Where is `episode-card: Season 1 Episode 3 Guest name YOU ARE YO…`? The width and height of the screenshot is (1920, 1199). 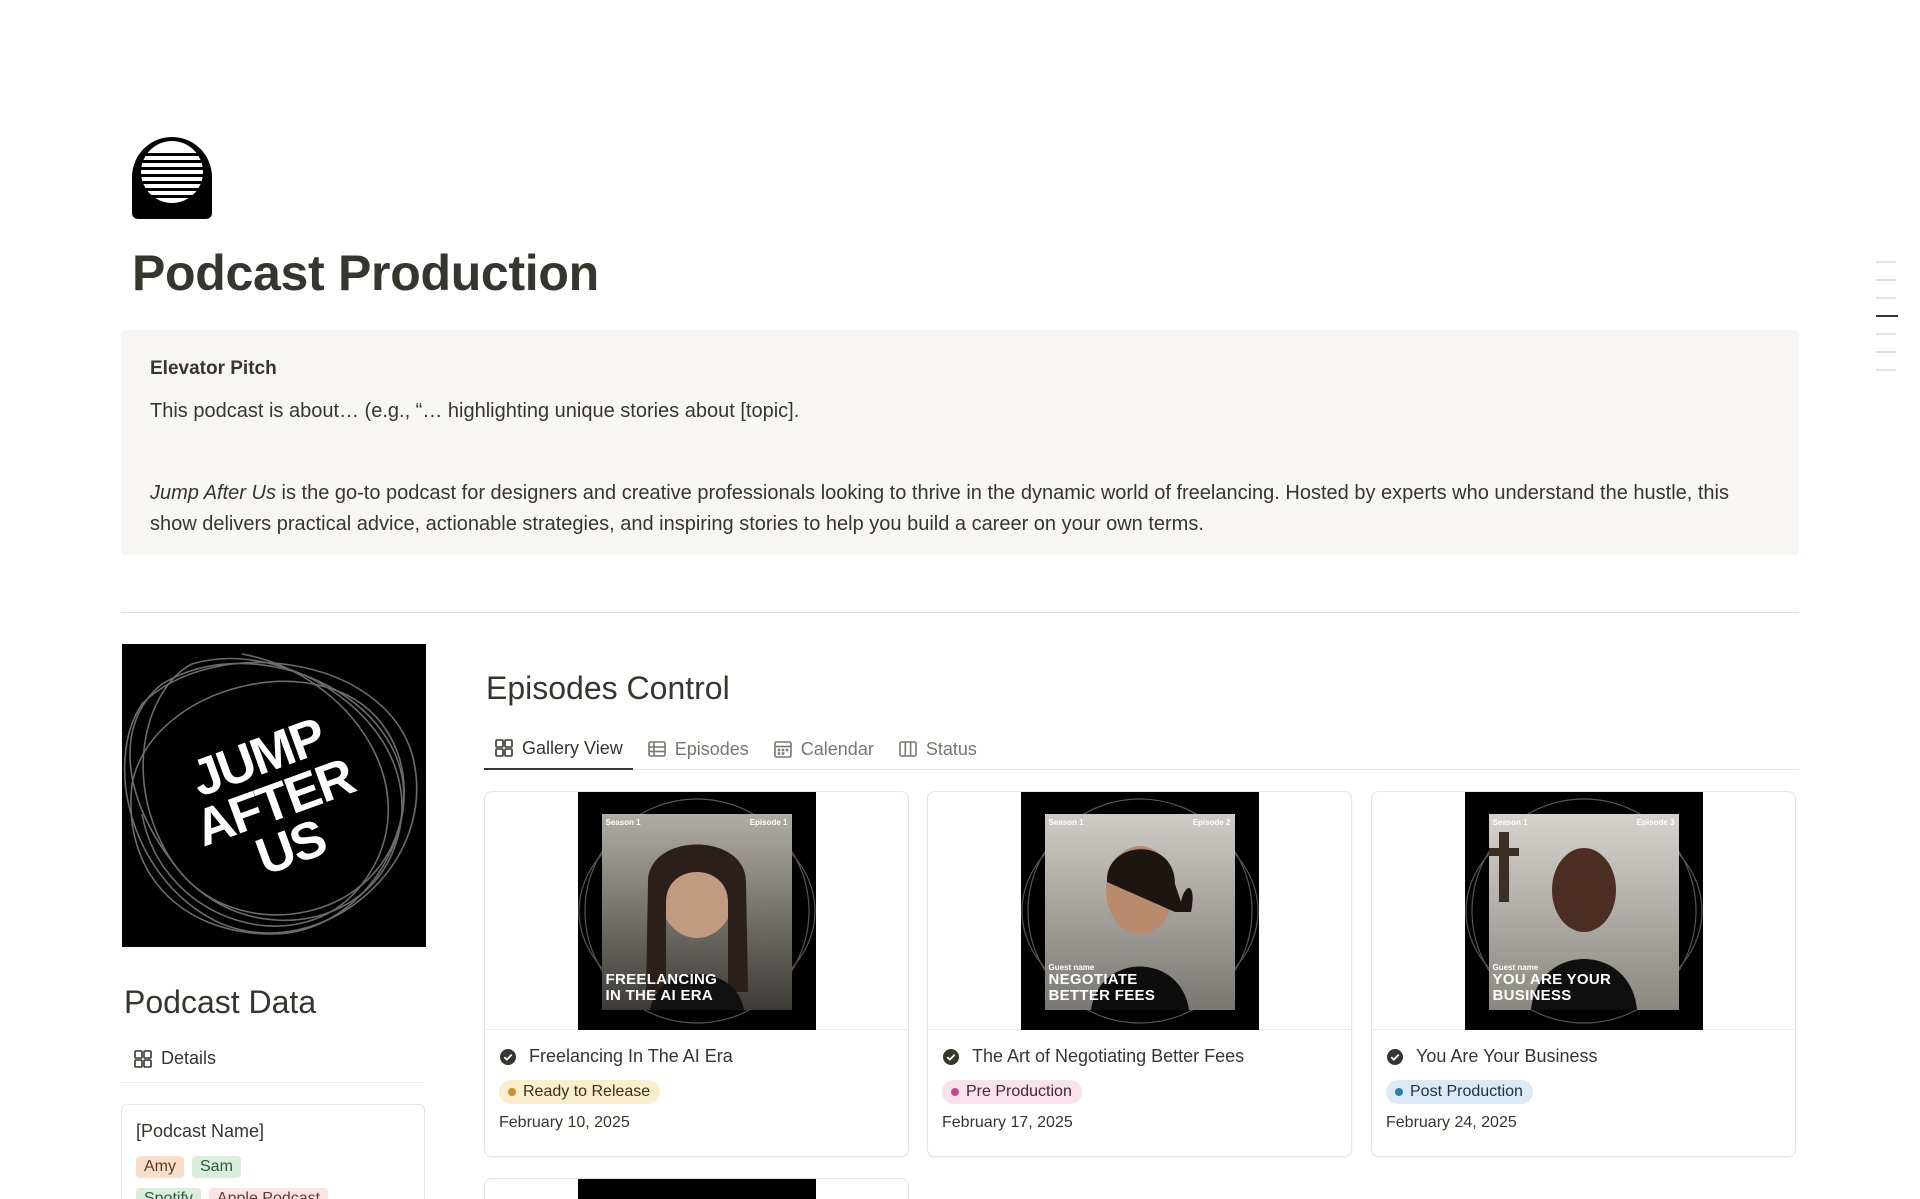
episode-card: Season 1 Episode 3 Guest name YOU ARE YO… is located at coordinates (1583, 974).